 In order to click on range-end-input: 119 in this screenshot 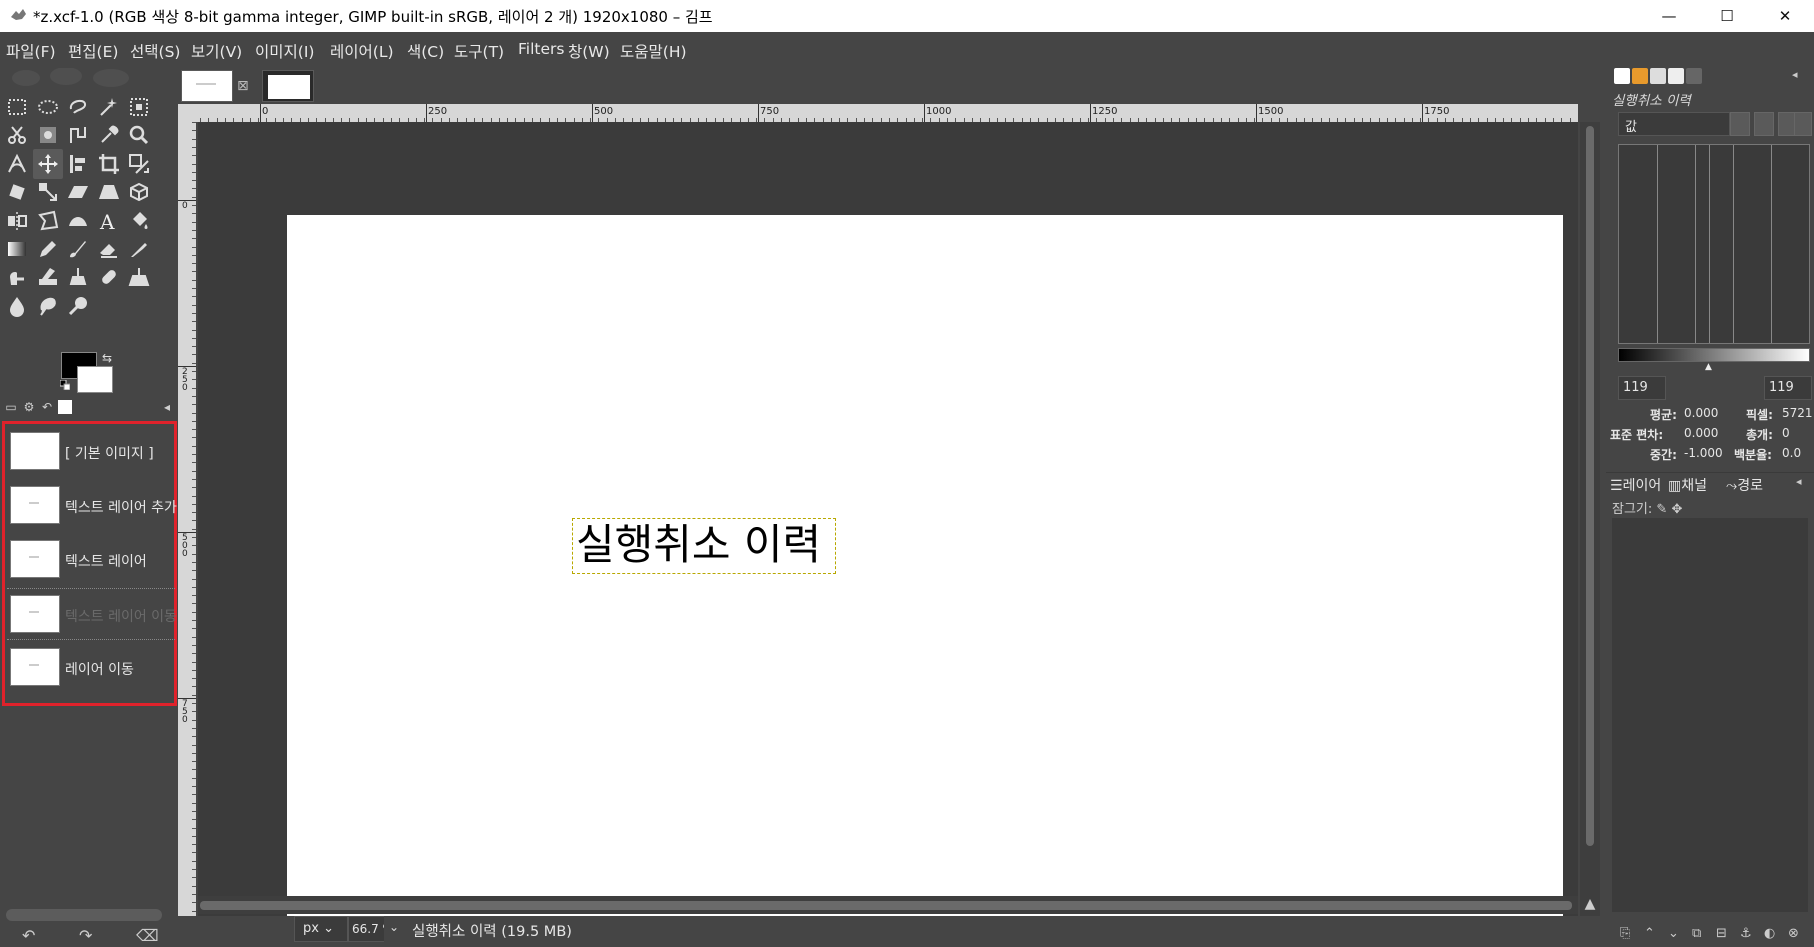, I will do `click(1788, 388)`.